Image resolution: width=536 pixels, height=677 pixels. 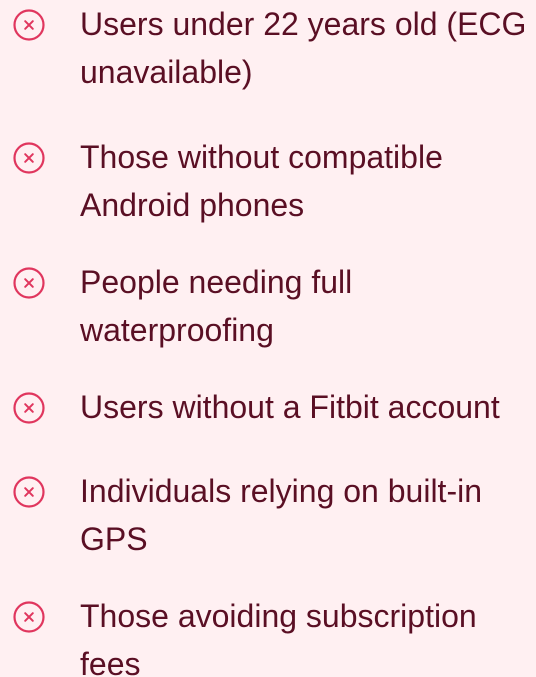 What do you see at coordinates (281, 515) in the screenshot?
I see `list-item-label: Individuals relying on built-in GPS` at bounding box center [281, 515].